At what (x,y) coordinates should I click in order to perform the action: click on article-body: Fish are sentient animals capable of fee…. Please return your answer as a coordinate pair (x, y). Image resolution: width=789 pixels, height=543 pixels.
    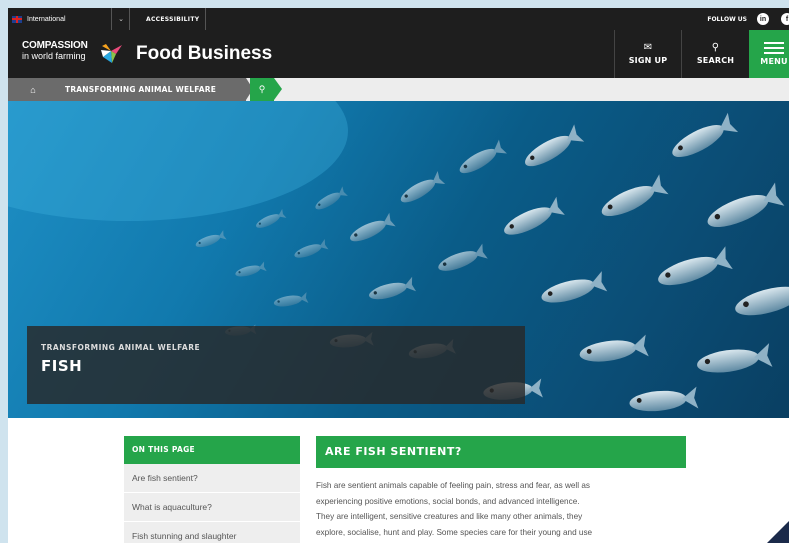
    Looking at the image, I should click on (501, 509).